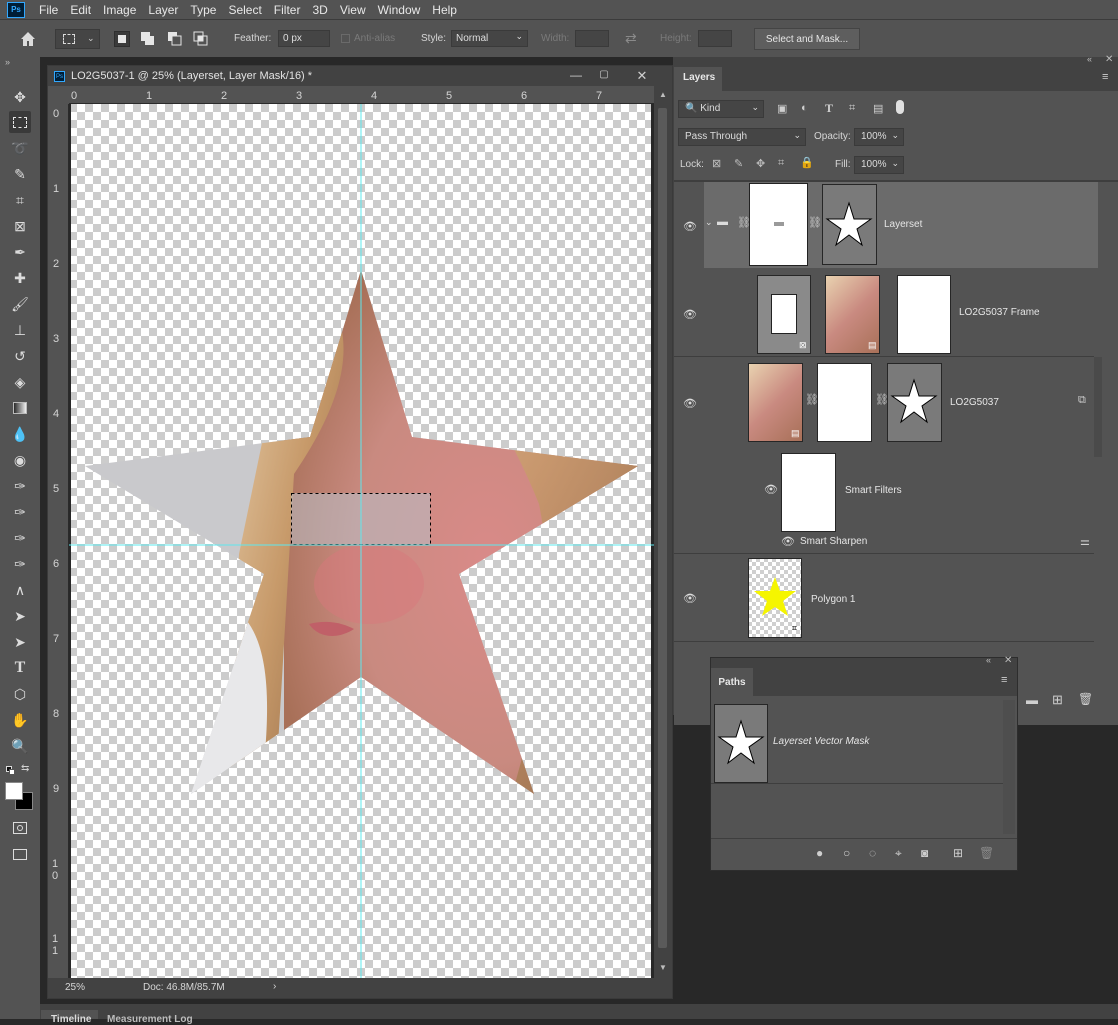 This screenshot has height=1025, width=1118. What do you see at coordinates (829, 108) in the screenshot?
I see `type-layer-filter-icon: T` at bounding box center [829, 108].